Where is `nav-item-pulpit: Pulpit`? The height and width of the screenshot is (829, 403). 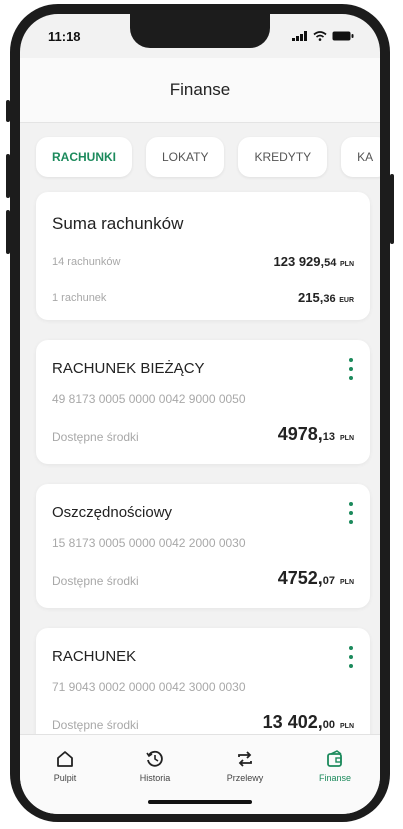
nav-item-pulpit: Pulpit is located at coordinates (65, 766).